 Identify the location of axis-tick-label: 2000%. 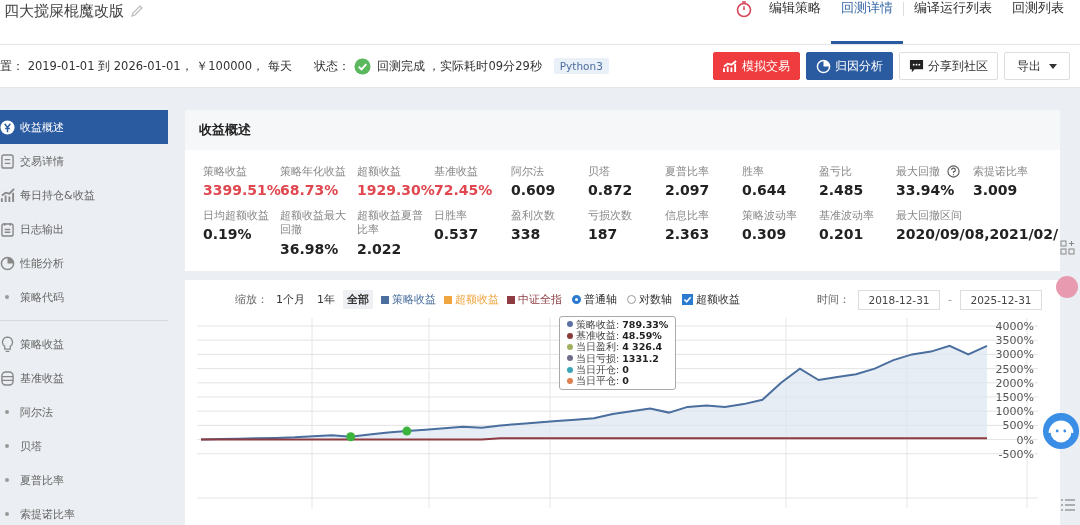
(1014, 383).